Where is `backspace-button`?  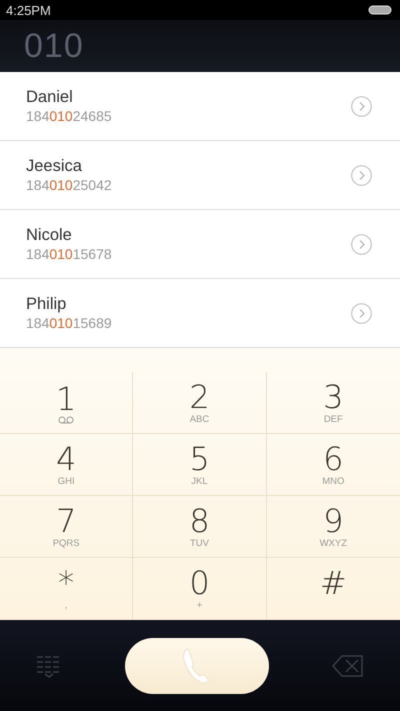 backspace-button is located at coordinates (348, 666).